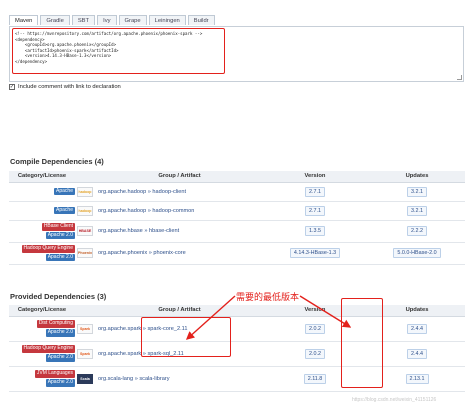  Describe the element at coordinates (201, 20) in the screenshot. I see `tab-buildr: Buildr` at that location.